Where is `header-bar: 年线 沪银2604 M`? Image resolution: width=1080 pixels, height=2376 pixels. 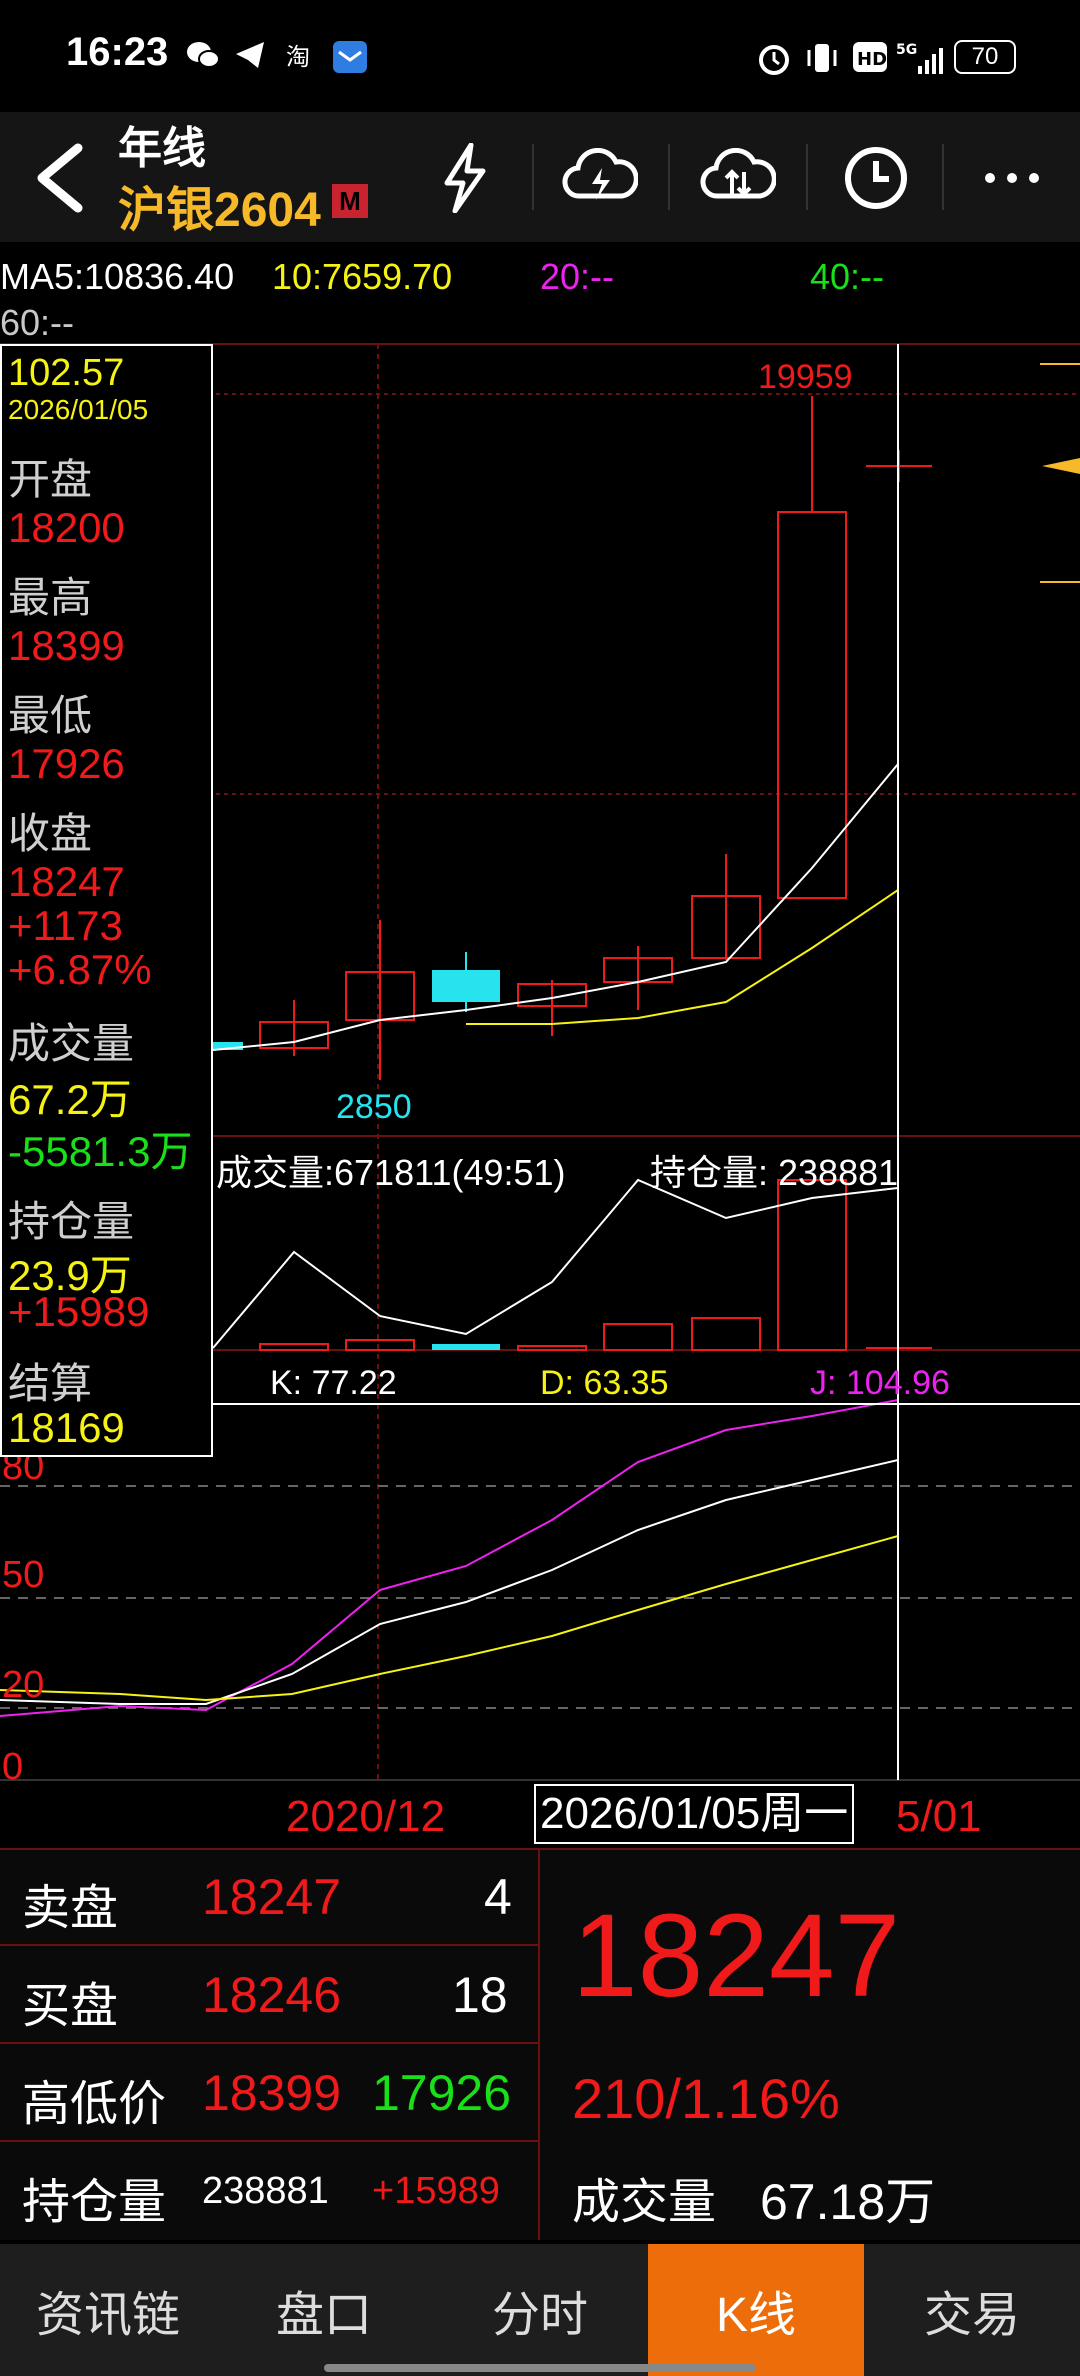 header-bar: 年线 沪银2604 M is located at coordinates (540, 177).